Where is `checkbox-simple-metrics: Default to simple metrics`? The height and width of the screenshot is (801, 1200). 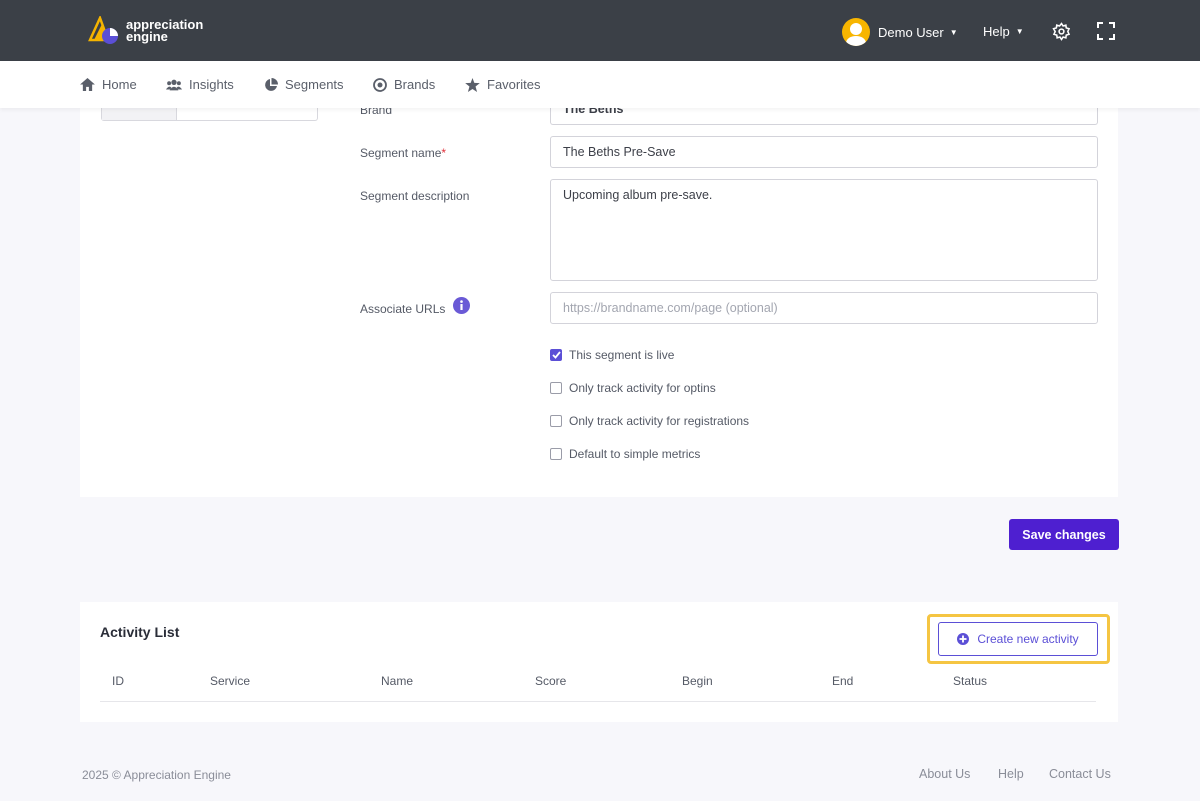 checkbox-simple-metrics: Default to simple metrics is located at coordinates (625, 454).